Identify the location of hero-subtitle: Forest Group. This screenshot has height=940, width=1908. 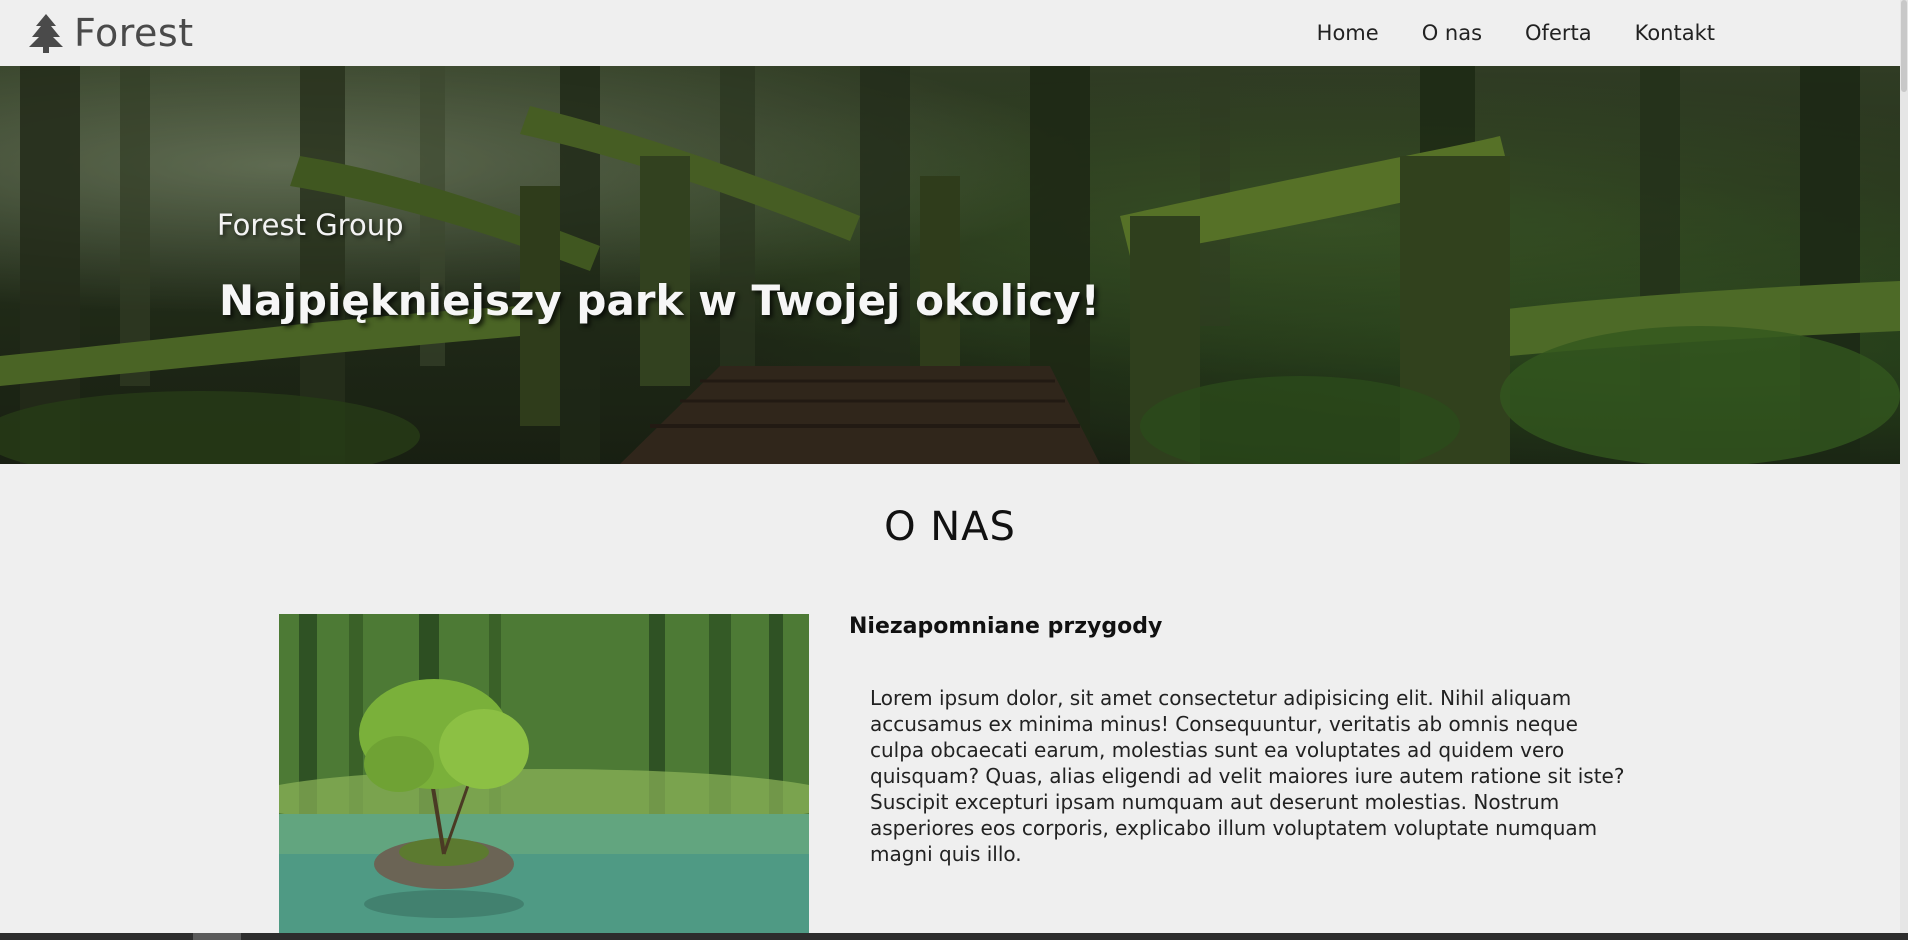
(310, 225).